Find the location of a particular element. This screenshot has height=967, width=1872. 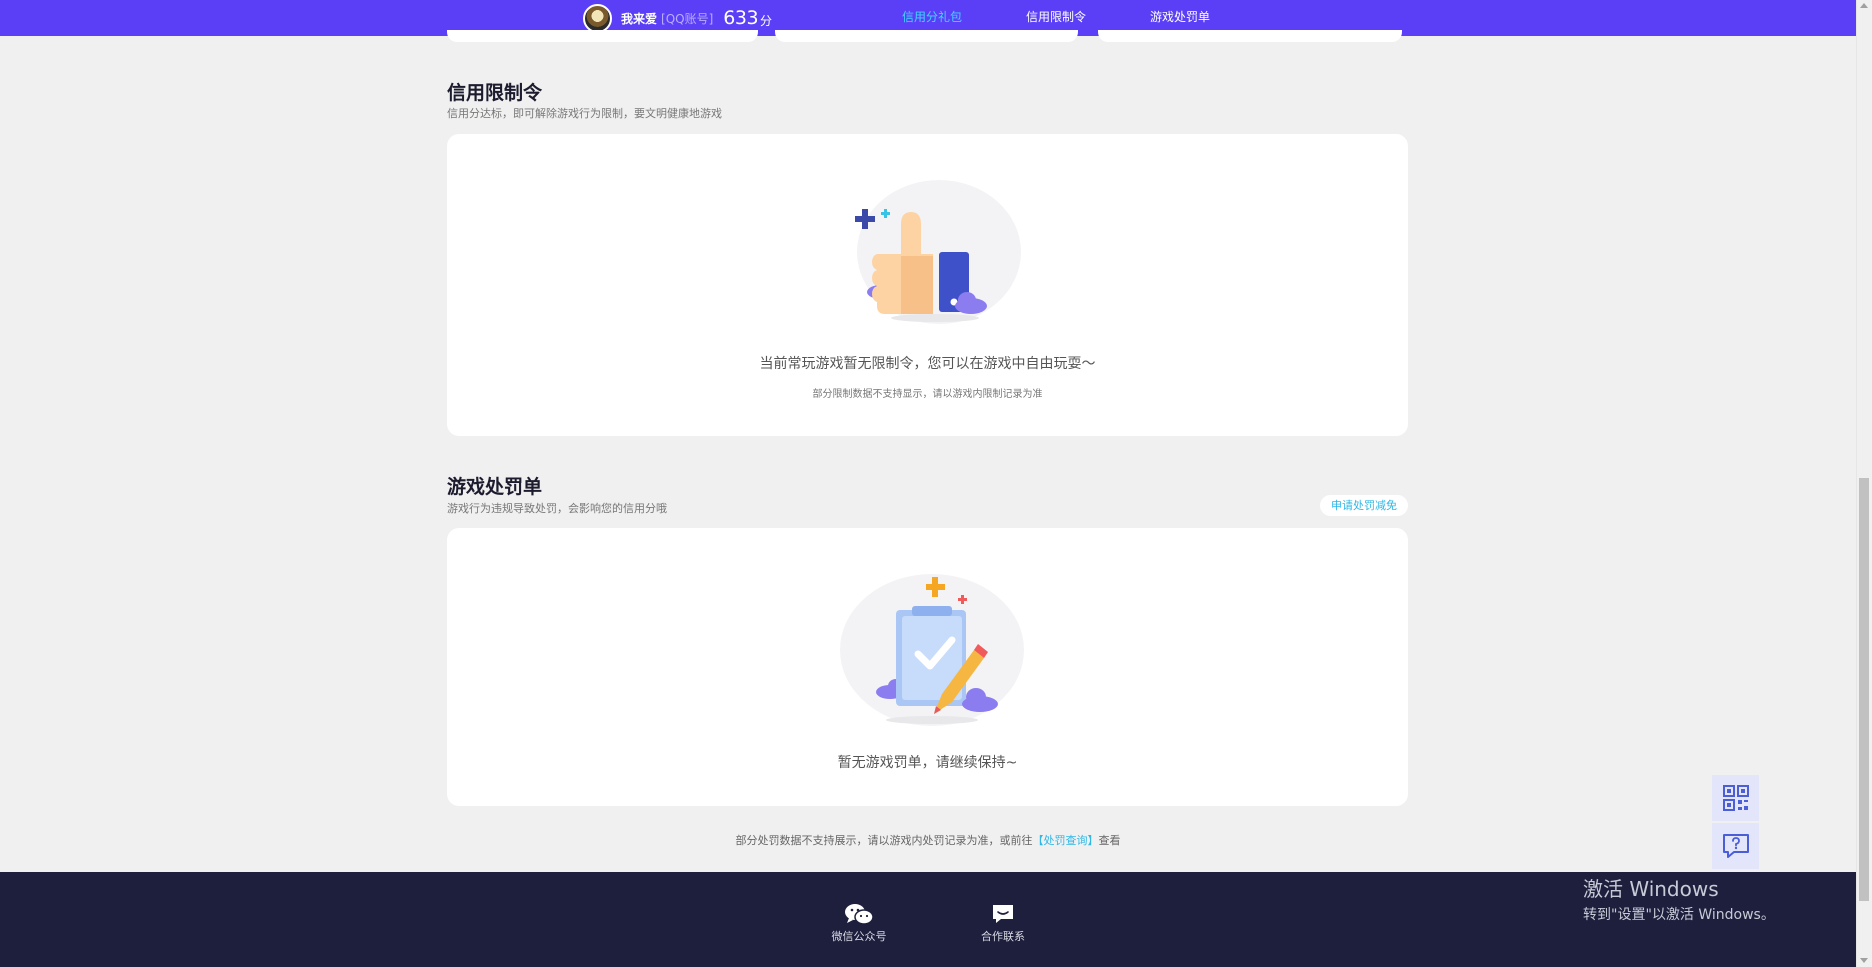

thumbs-up-icon is located at coordinates (938, 252).